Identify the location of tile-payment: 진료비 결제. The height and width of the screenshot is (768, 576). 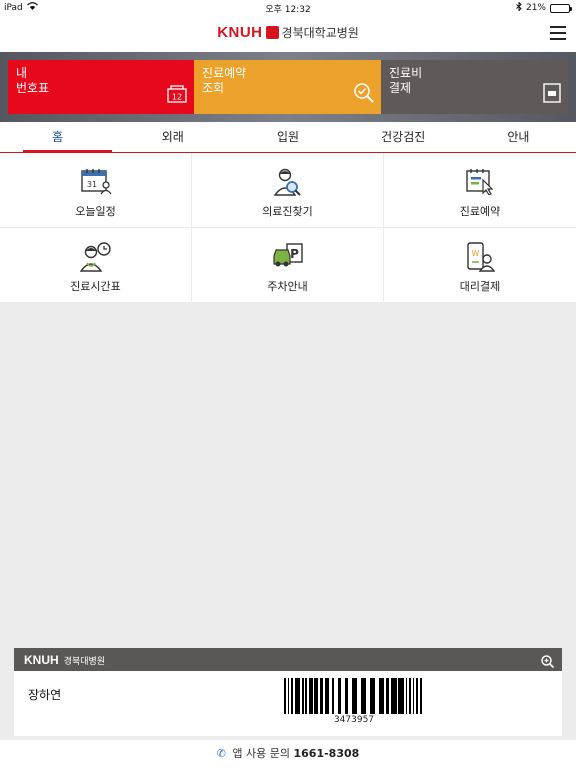
(474, 87).